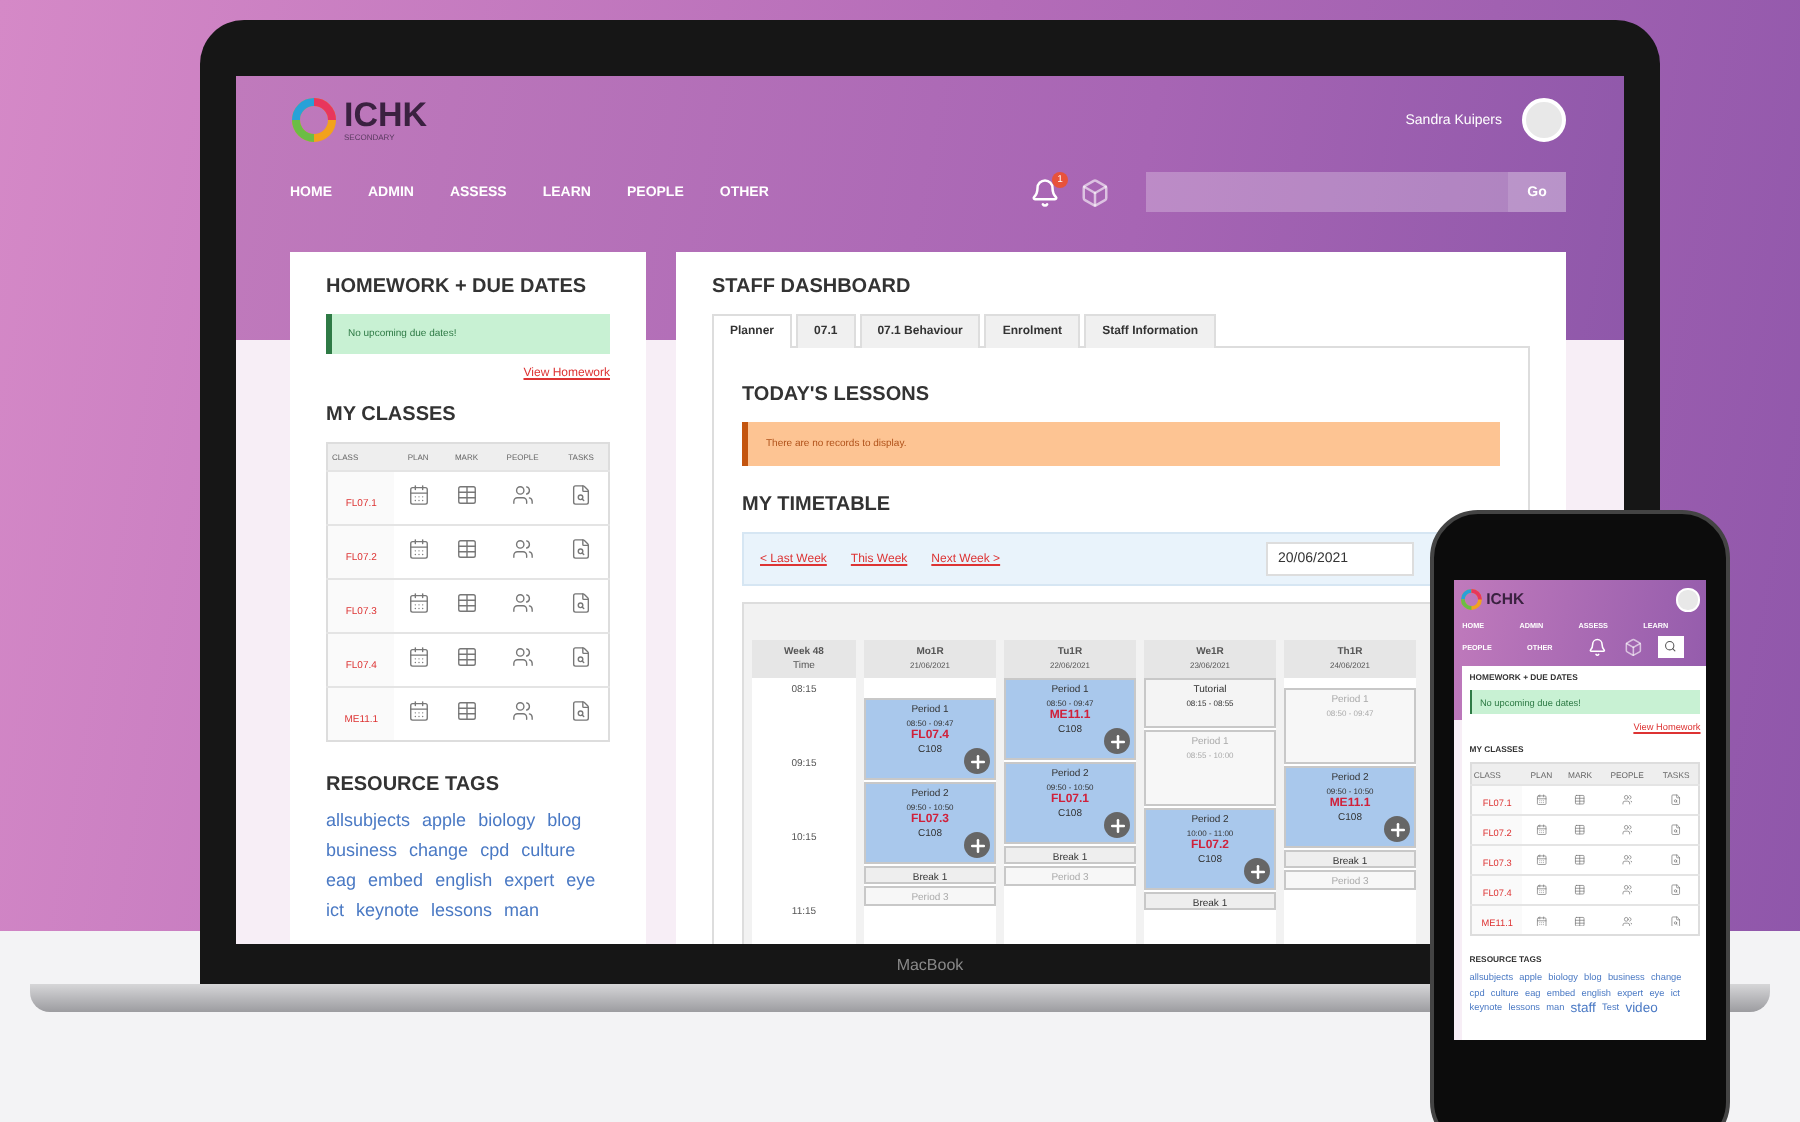 This screenshot has height=1122, width=1800. What do you see at coordinates (457, 287) in the screenshot?
I see `section-title: HOMEWORK + DUE DATES` at bounding box center [457, 287].